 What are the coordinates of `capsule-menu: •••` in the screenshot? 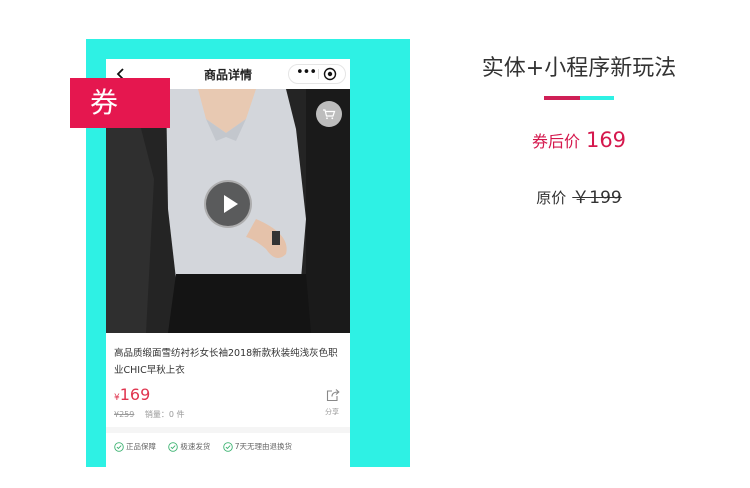 It's located at (317, 74).